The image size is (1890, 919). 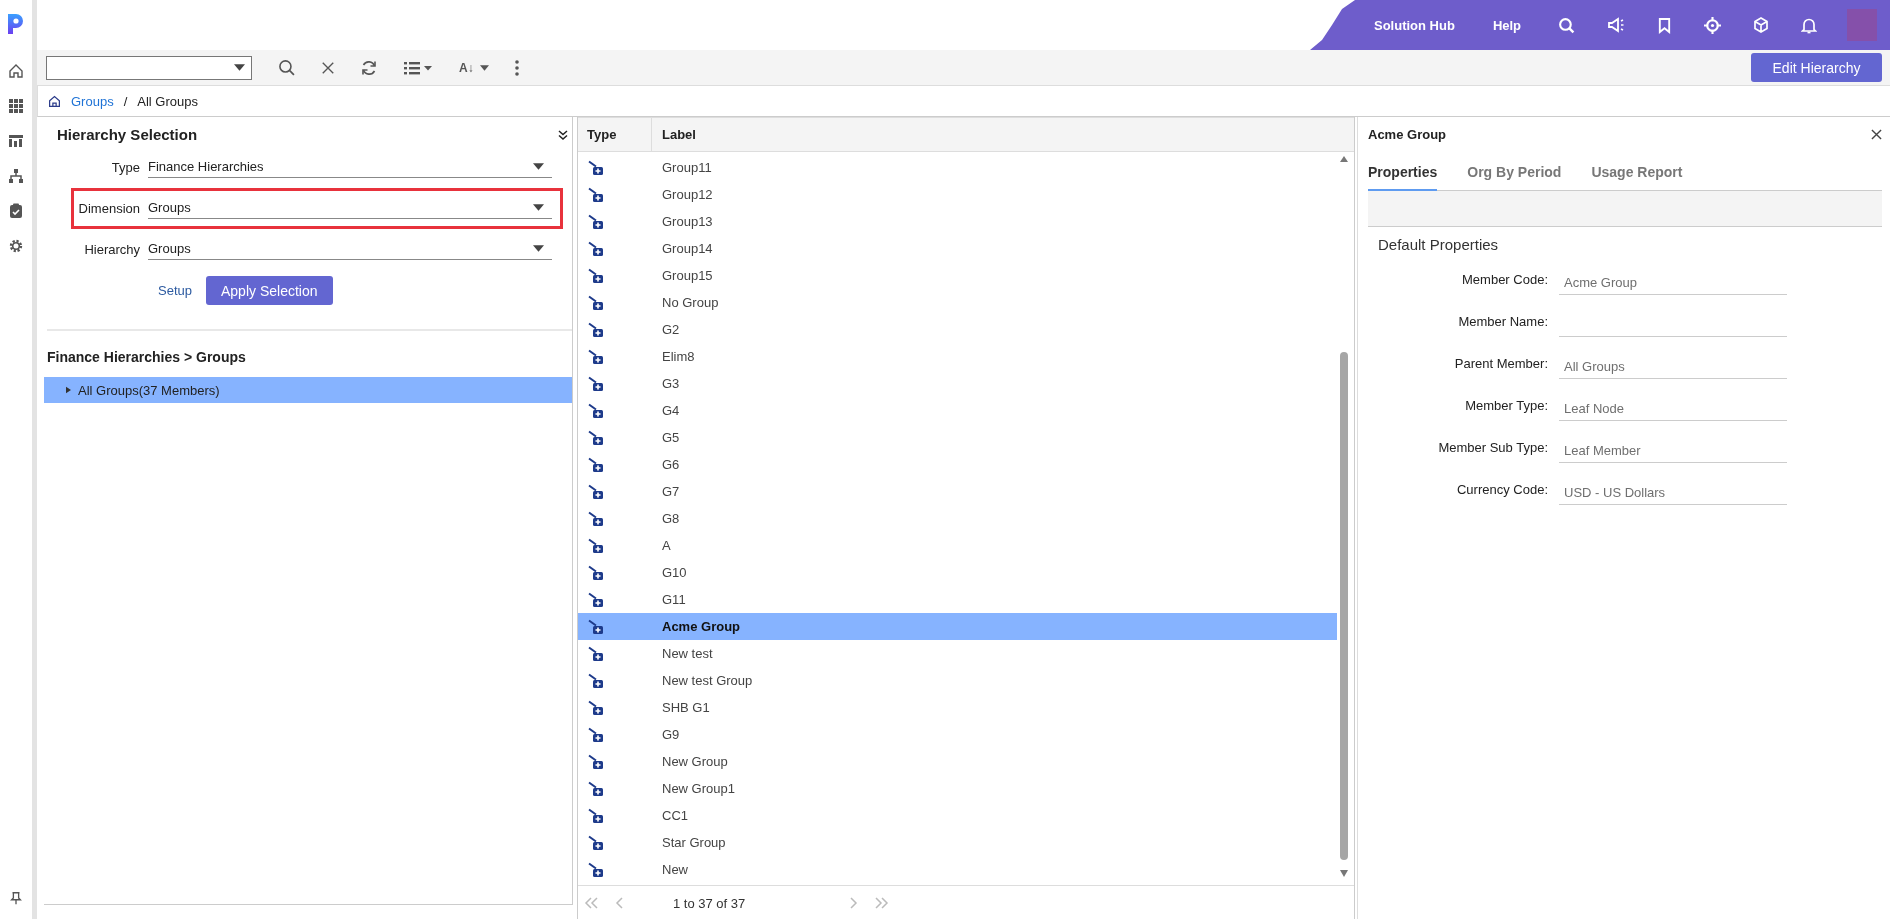 What do you see at coordinates (474, 67) in the screenshot?
I see `sort-button: A↓` at bounding box center [474, 67].